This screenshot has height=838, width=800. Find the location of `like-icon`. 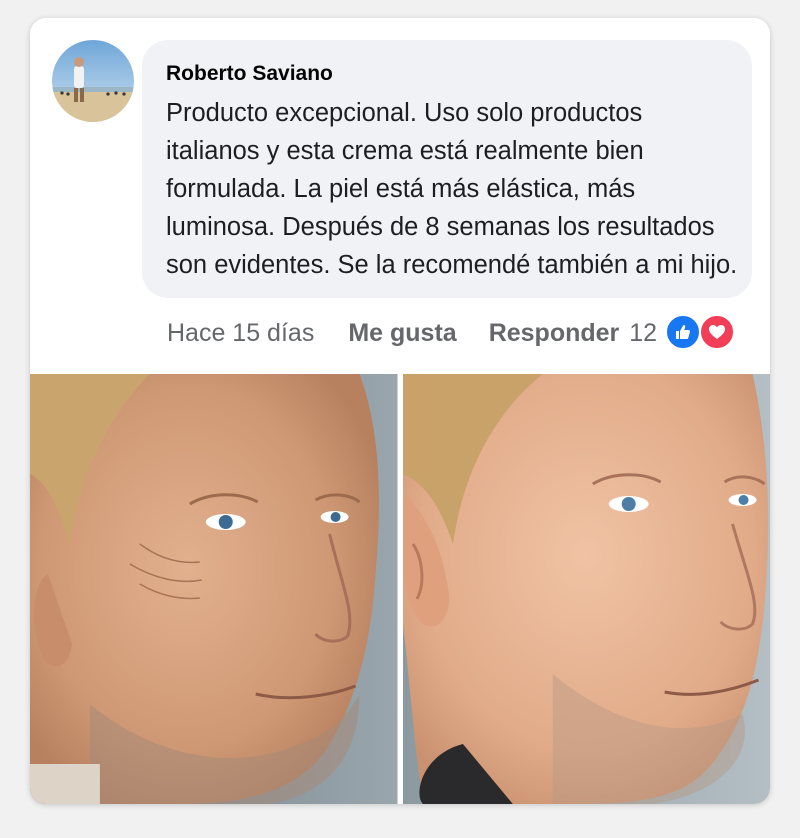

like-icon is located at coordinates (683, 332).